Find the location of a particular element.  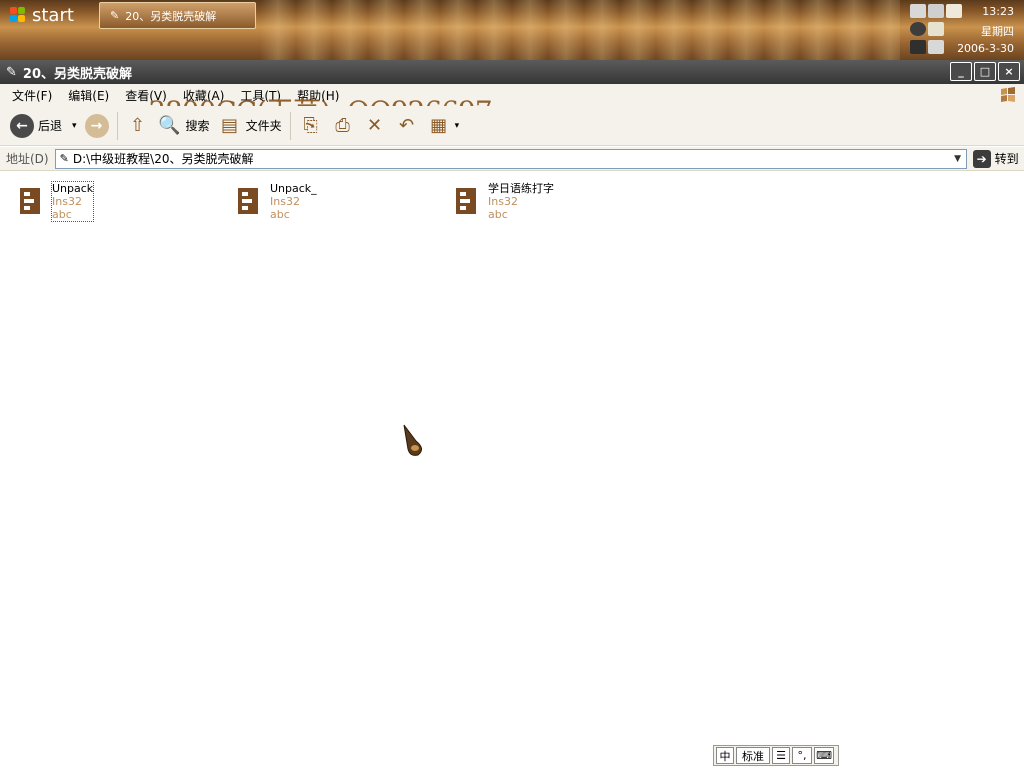

menu-edit: 编辑(E) is located at coordinates (88, 95).